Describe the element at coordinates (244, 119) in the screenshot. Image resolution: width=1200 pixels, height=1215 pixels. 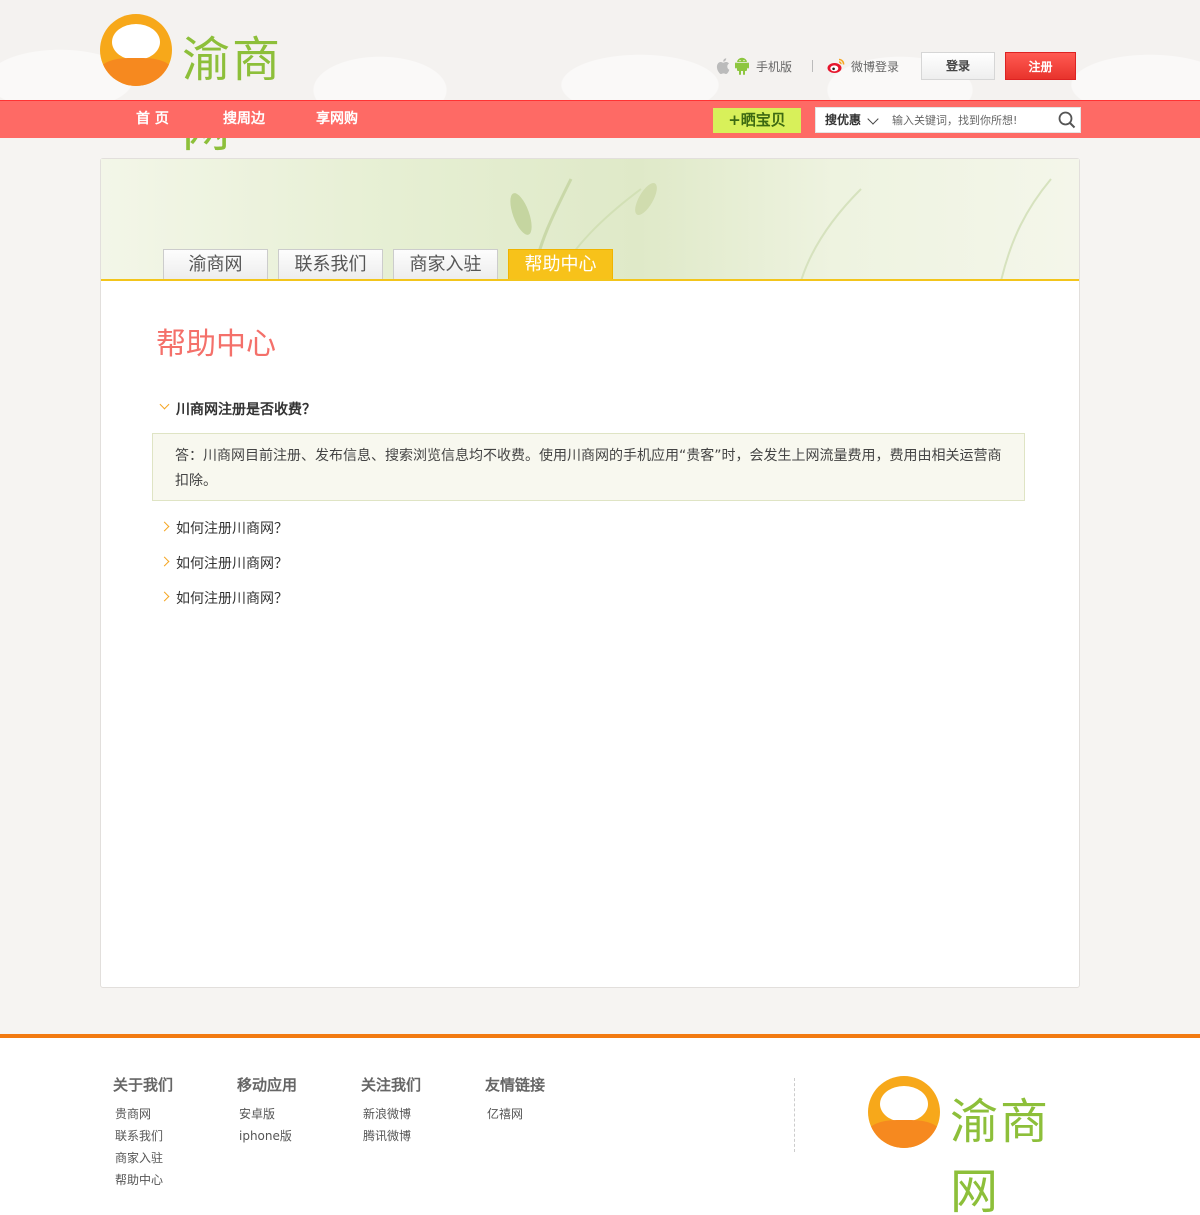
I see `nav-item-nearby: 搜周边` at that location.